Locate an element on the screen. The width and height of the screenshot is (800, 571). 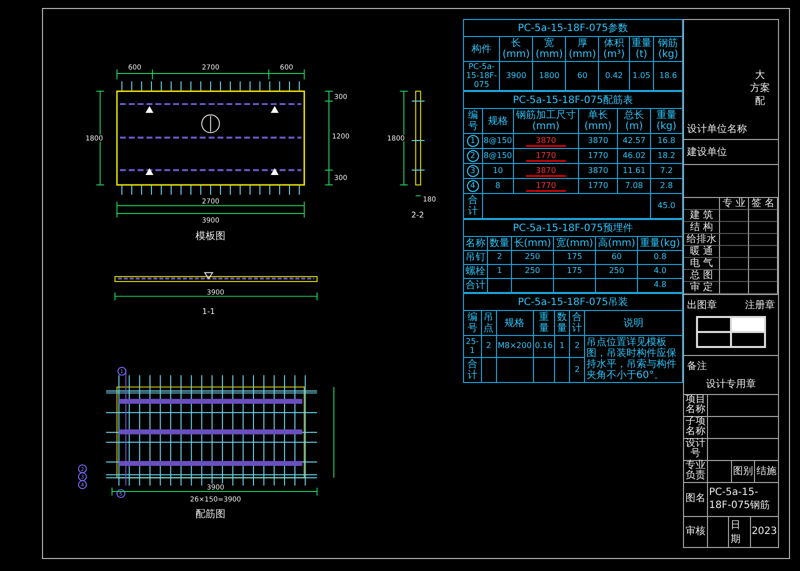
row-label: 给排水 is located at coordinates (702, 240).